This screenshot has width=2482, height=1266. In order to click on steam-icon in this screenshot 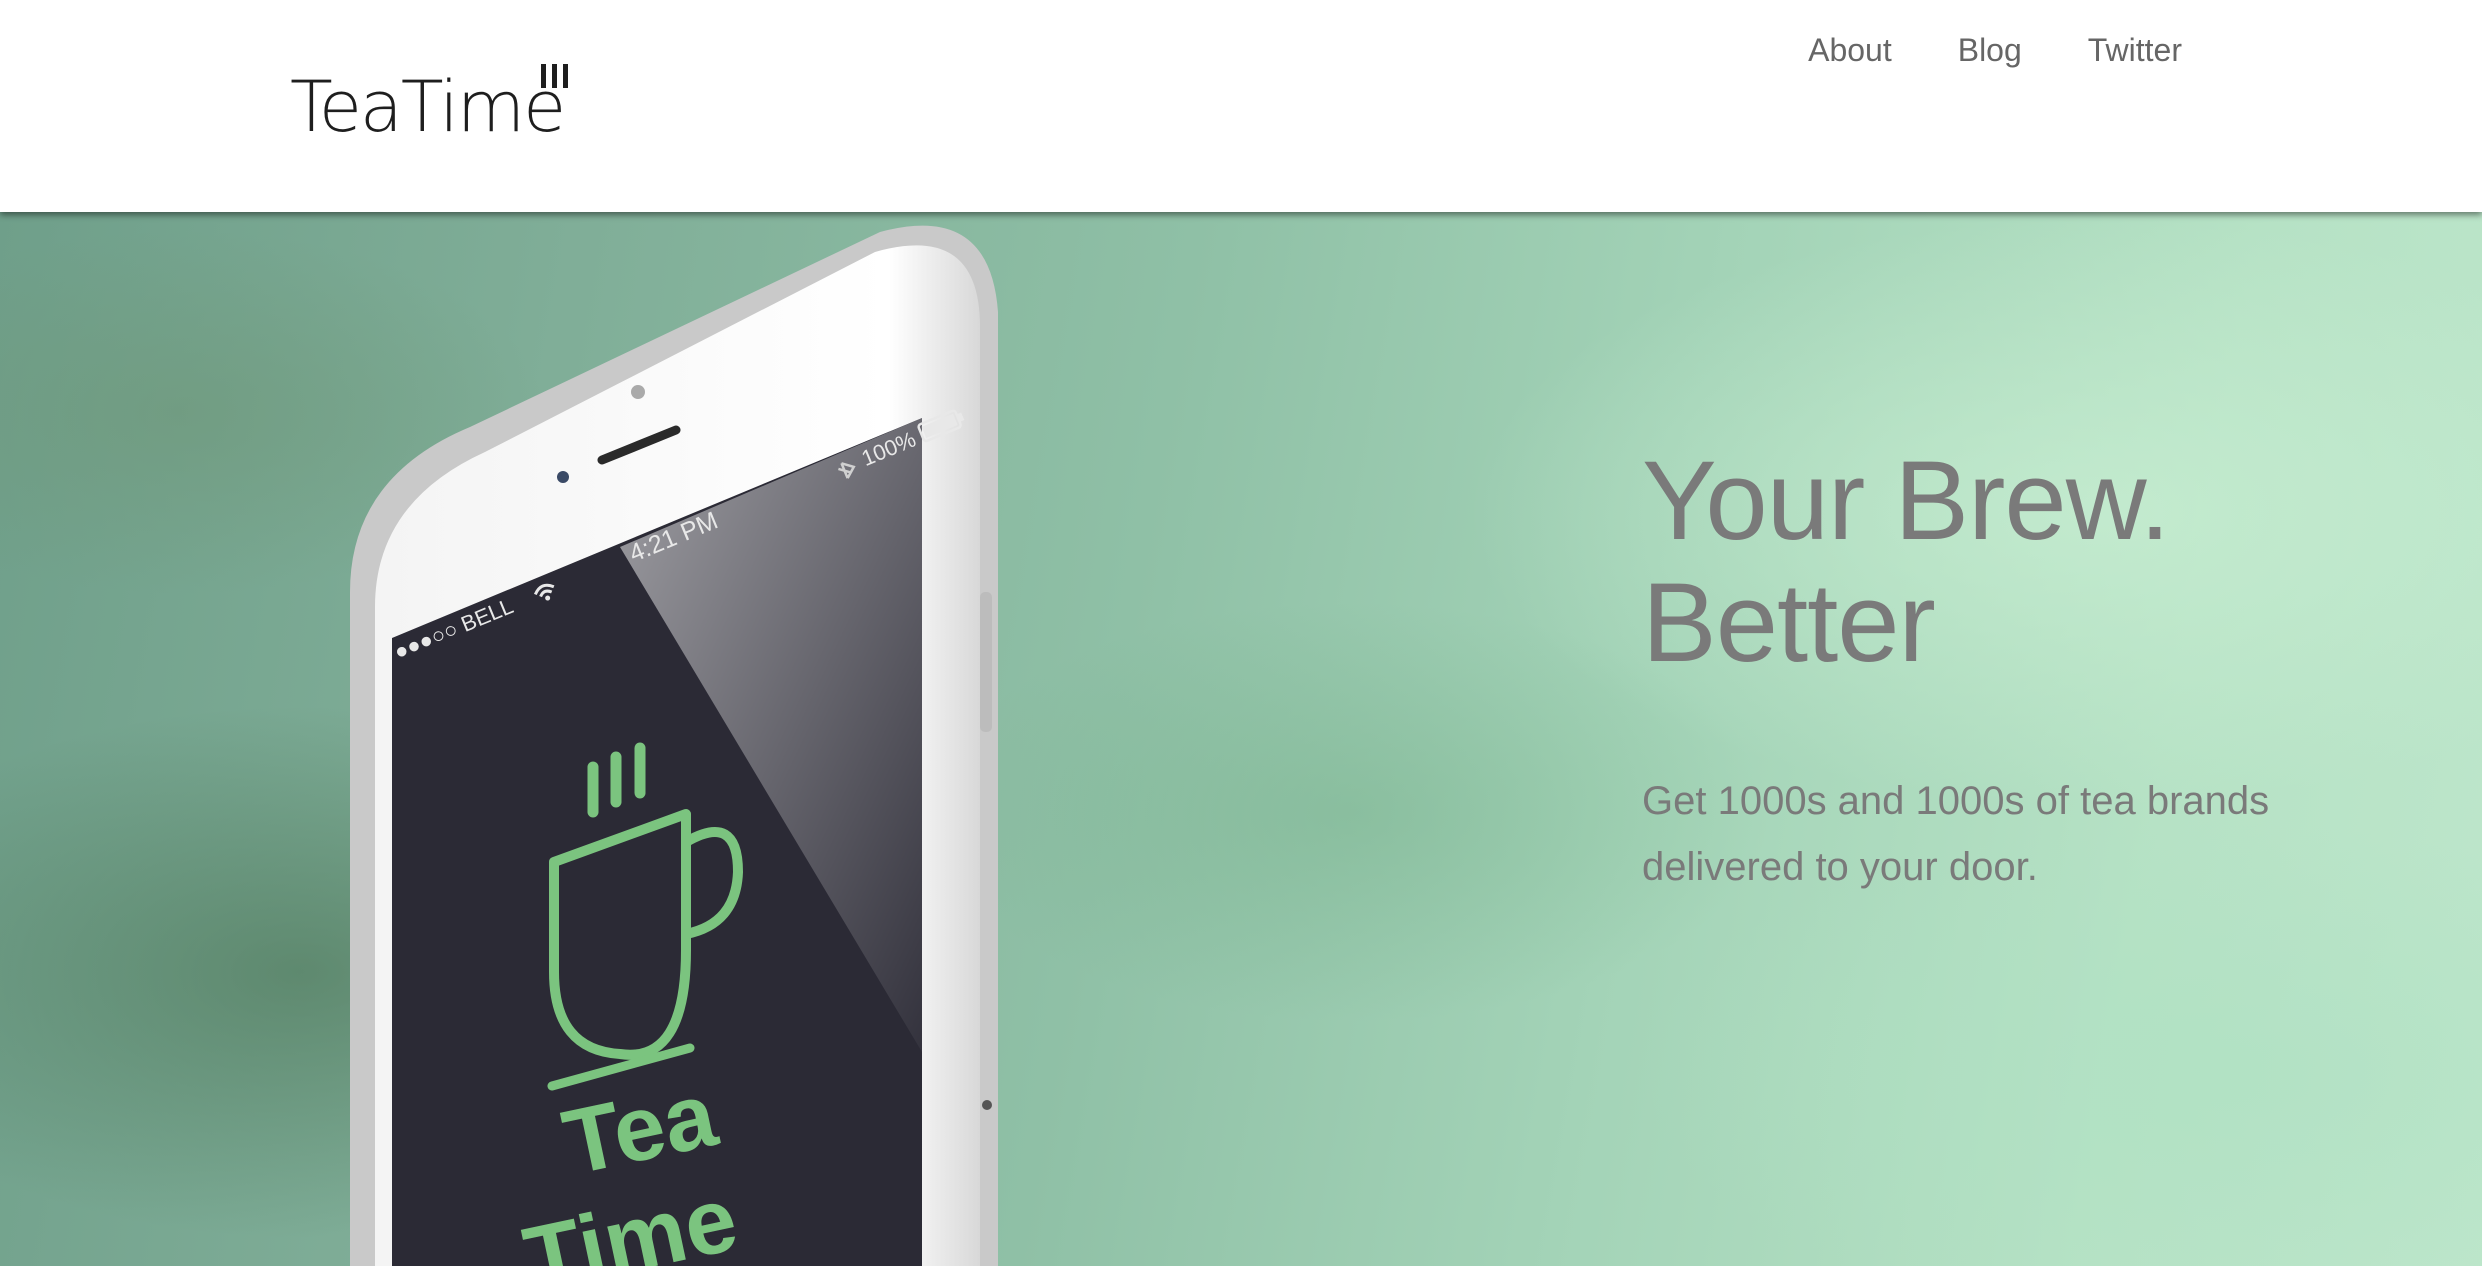, I will do `click(556, 77)`.